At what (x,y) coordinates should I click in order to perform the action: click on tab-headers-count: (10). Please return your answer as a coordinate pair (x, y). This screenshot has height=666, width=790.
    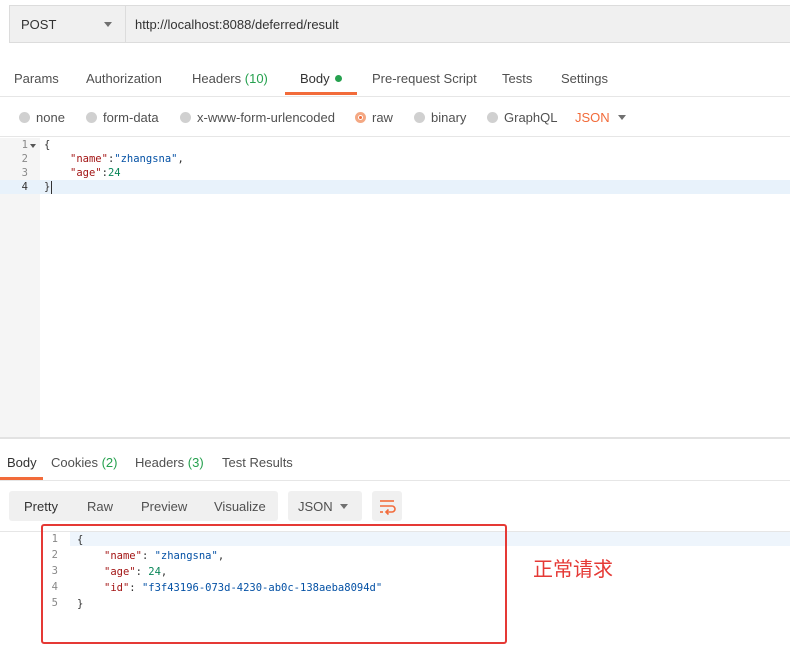
    Looking at the image, I should click on (256, 78).